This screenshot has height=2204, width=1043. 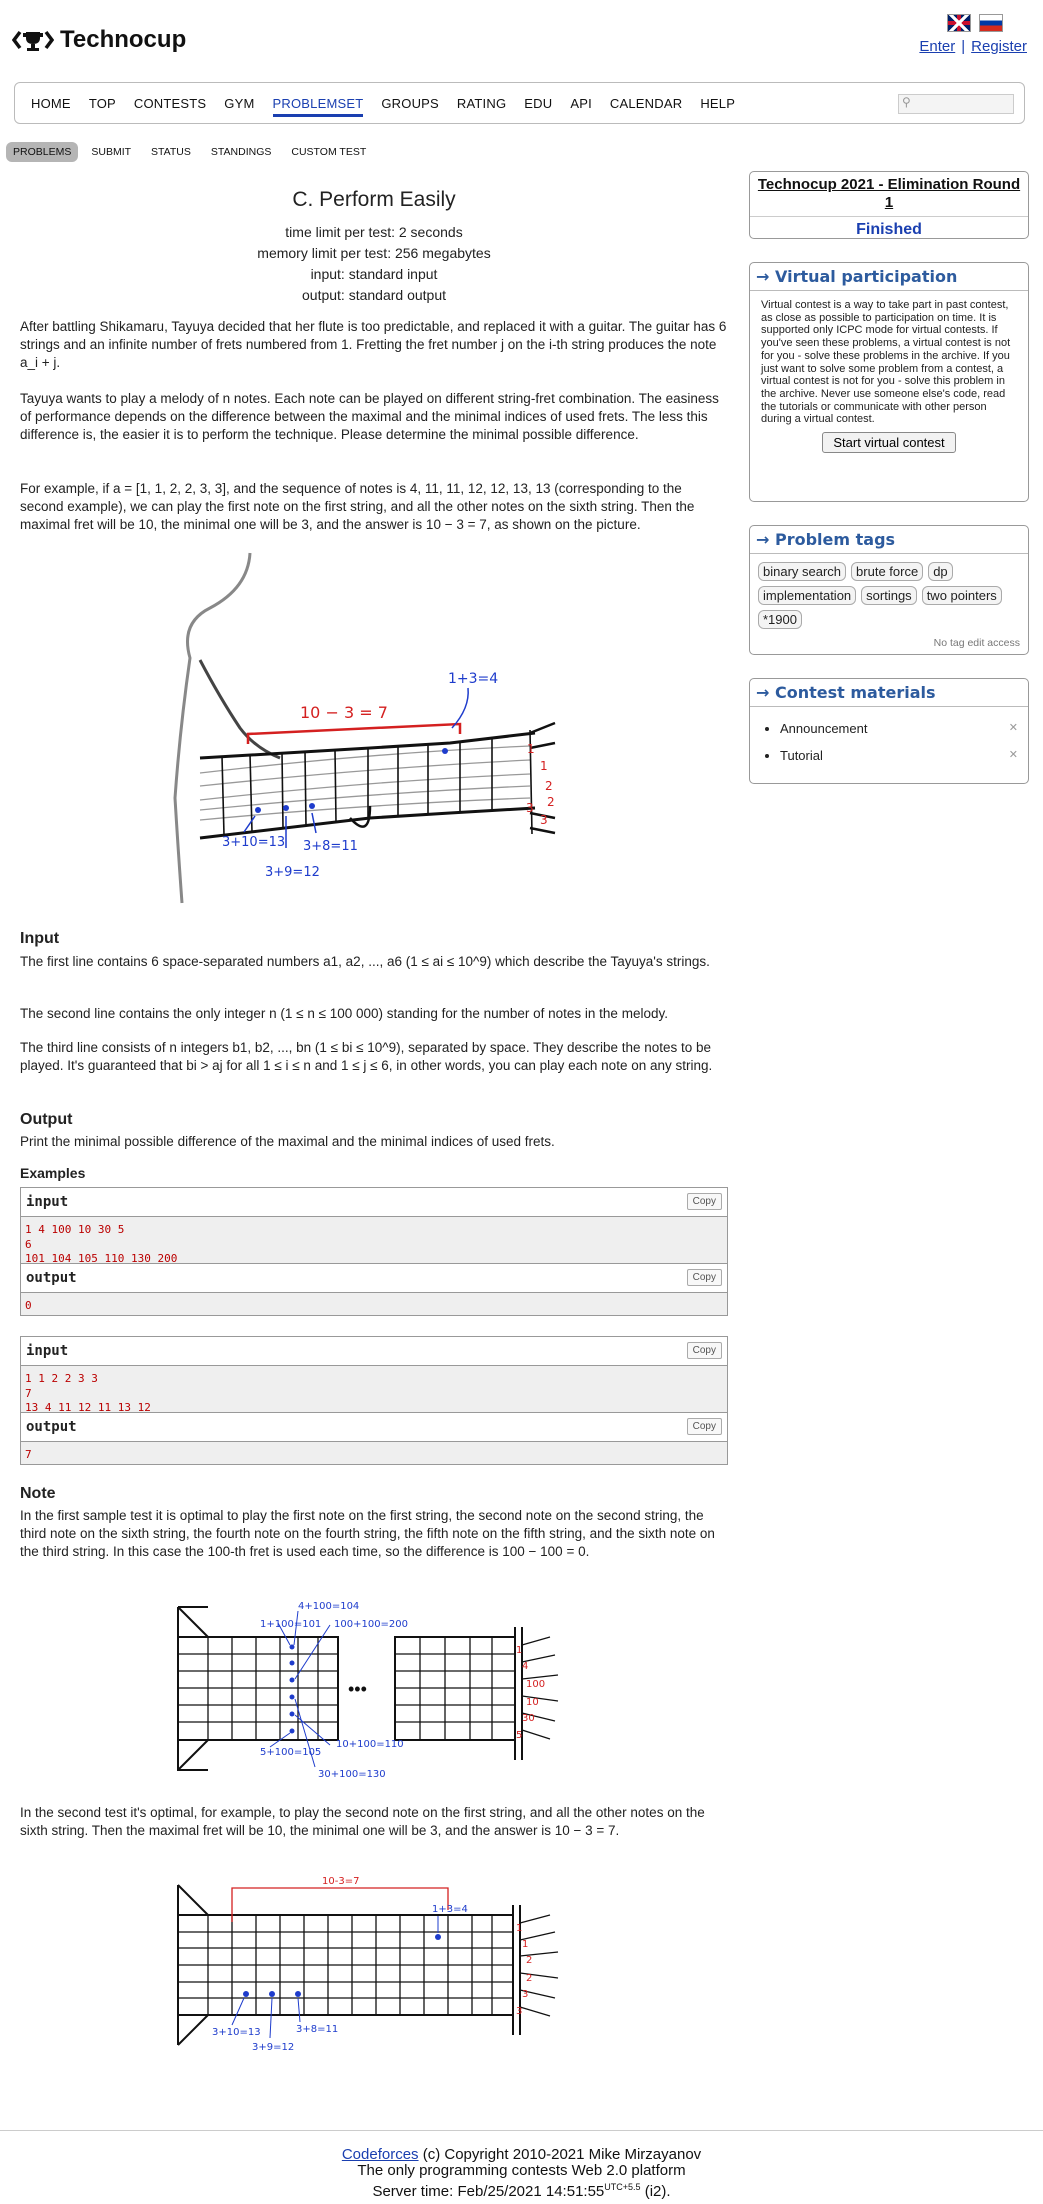 What do you see at coordinates (40, 938) in the screenshot?
I see `input-section-title: Input` at bounding box center [40, 938].